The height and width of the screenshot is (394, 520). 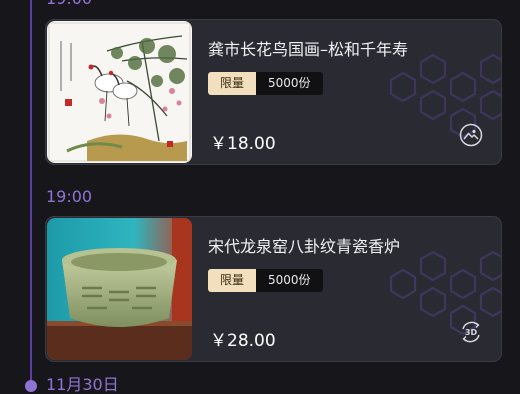 What do you see at coordinates (82, 384) in the screenshot?
I see `date-label: 11月30日` at bounding box center [82, 384].